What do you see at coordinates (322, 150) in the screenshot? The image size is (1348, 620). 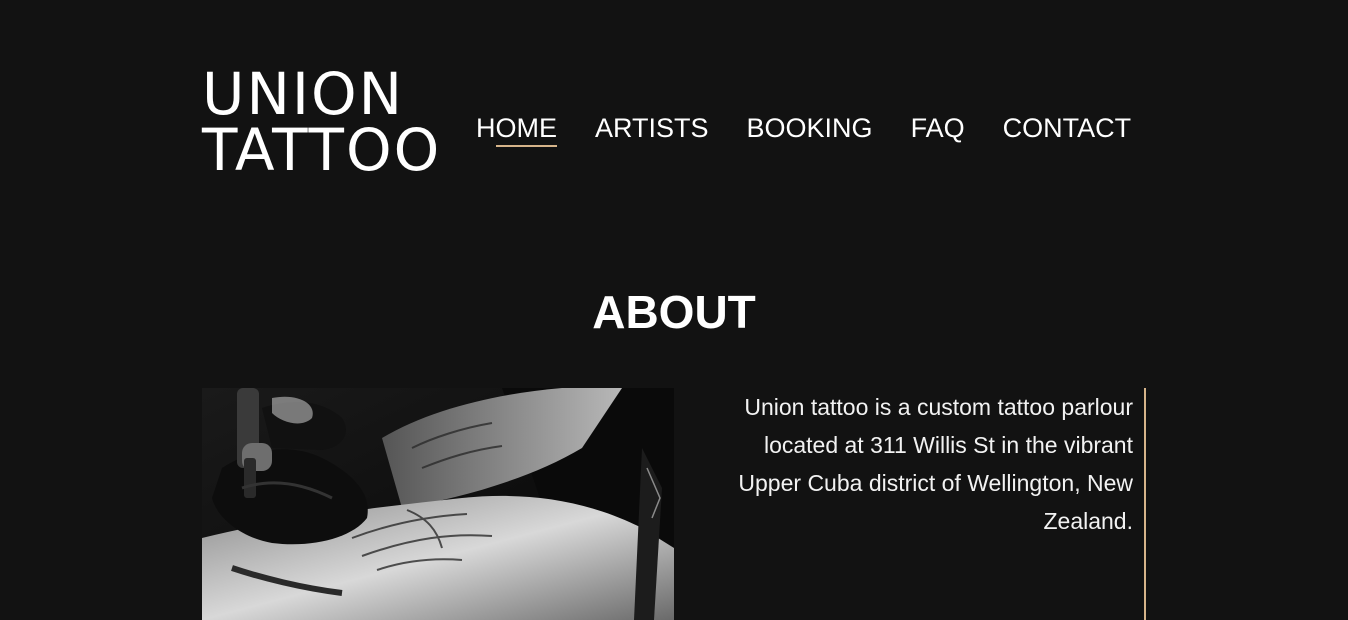 I see `logo-line-2: TATTOO` at bounding box center [322, 150].